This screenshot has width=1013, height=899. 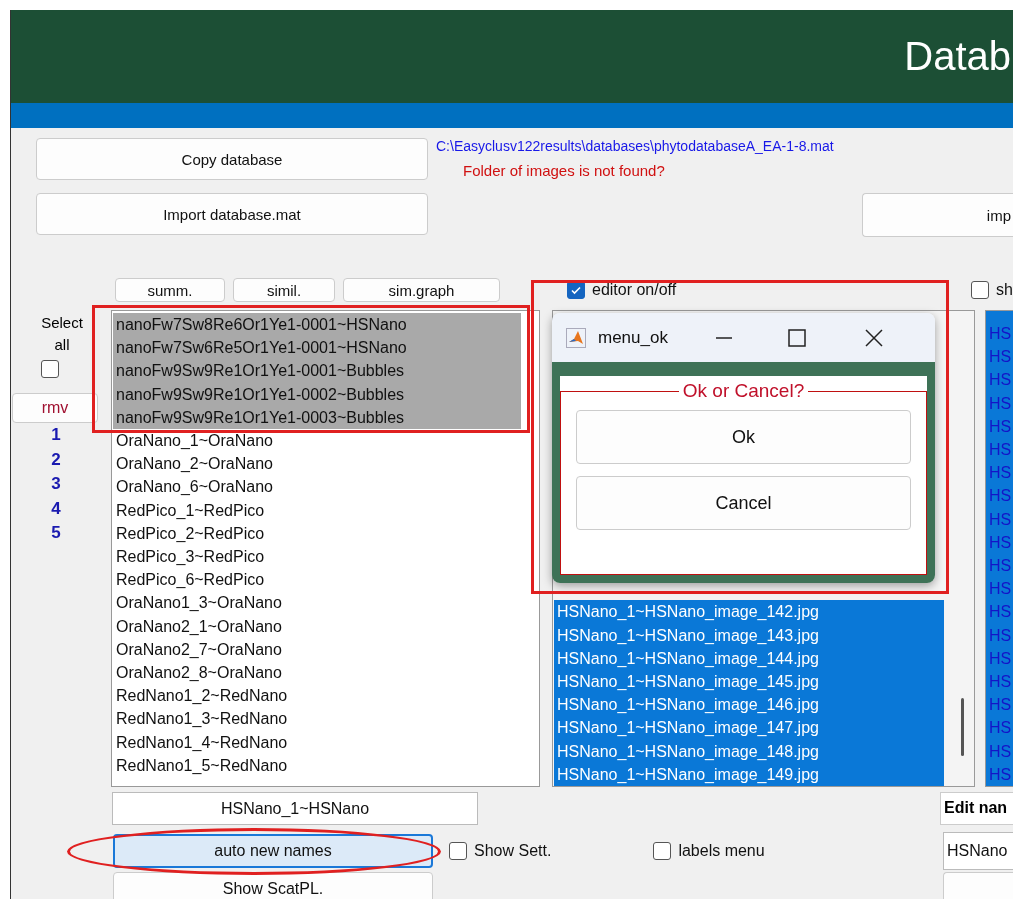 I want to click on list-item: HSNano_1~HSNano_image_147.jpg, so click(x=749, y=728).